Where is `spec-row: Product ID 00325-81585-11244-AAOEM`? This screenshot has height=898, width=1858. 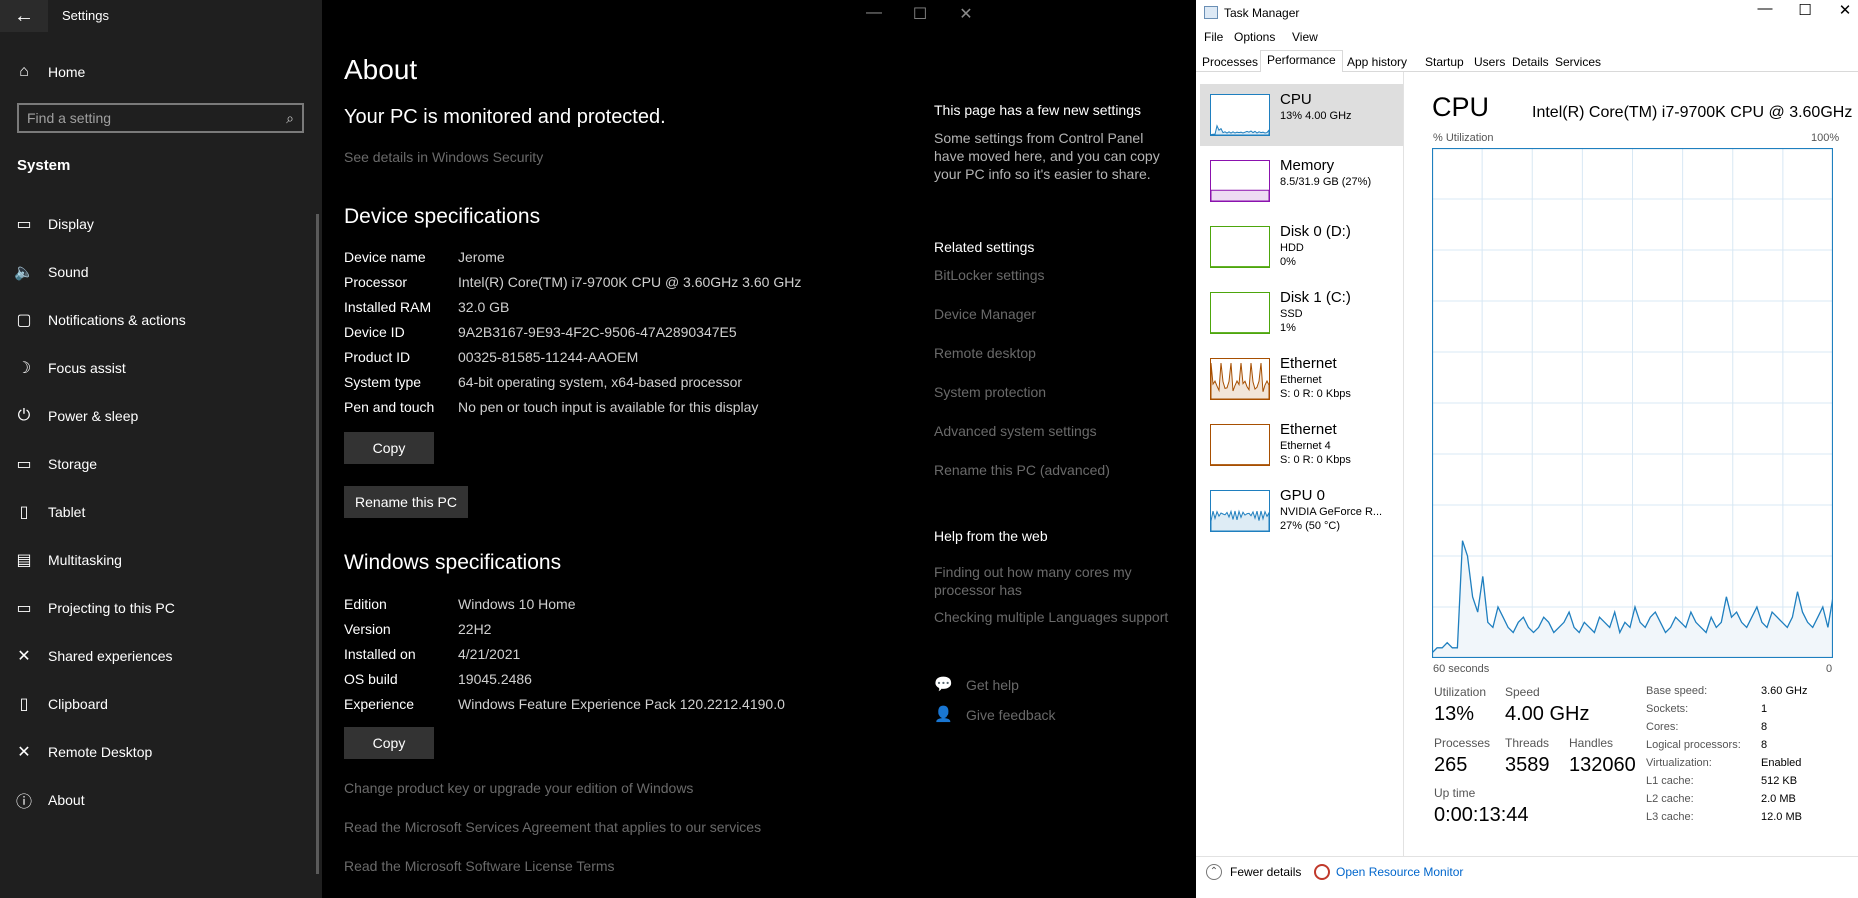
spec-row: Product ID 00325-81585-11244-AAOEM is located at coordinates (644, 360).